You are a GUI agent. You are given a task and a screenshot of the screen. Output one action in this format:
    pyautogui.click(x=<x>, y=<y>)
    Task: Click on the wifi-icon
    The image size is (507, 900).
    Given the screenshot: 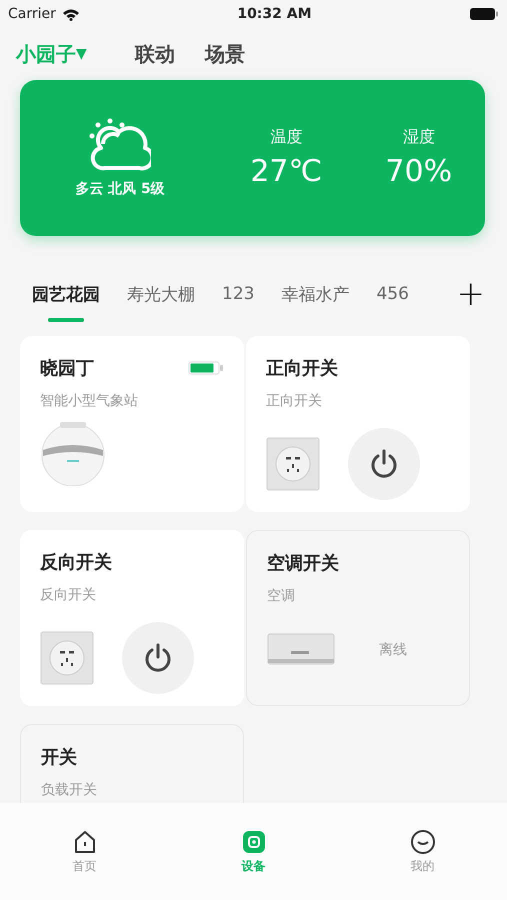 What is the action you would take?
    pyautogui.click(x=71, y=14)
    